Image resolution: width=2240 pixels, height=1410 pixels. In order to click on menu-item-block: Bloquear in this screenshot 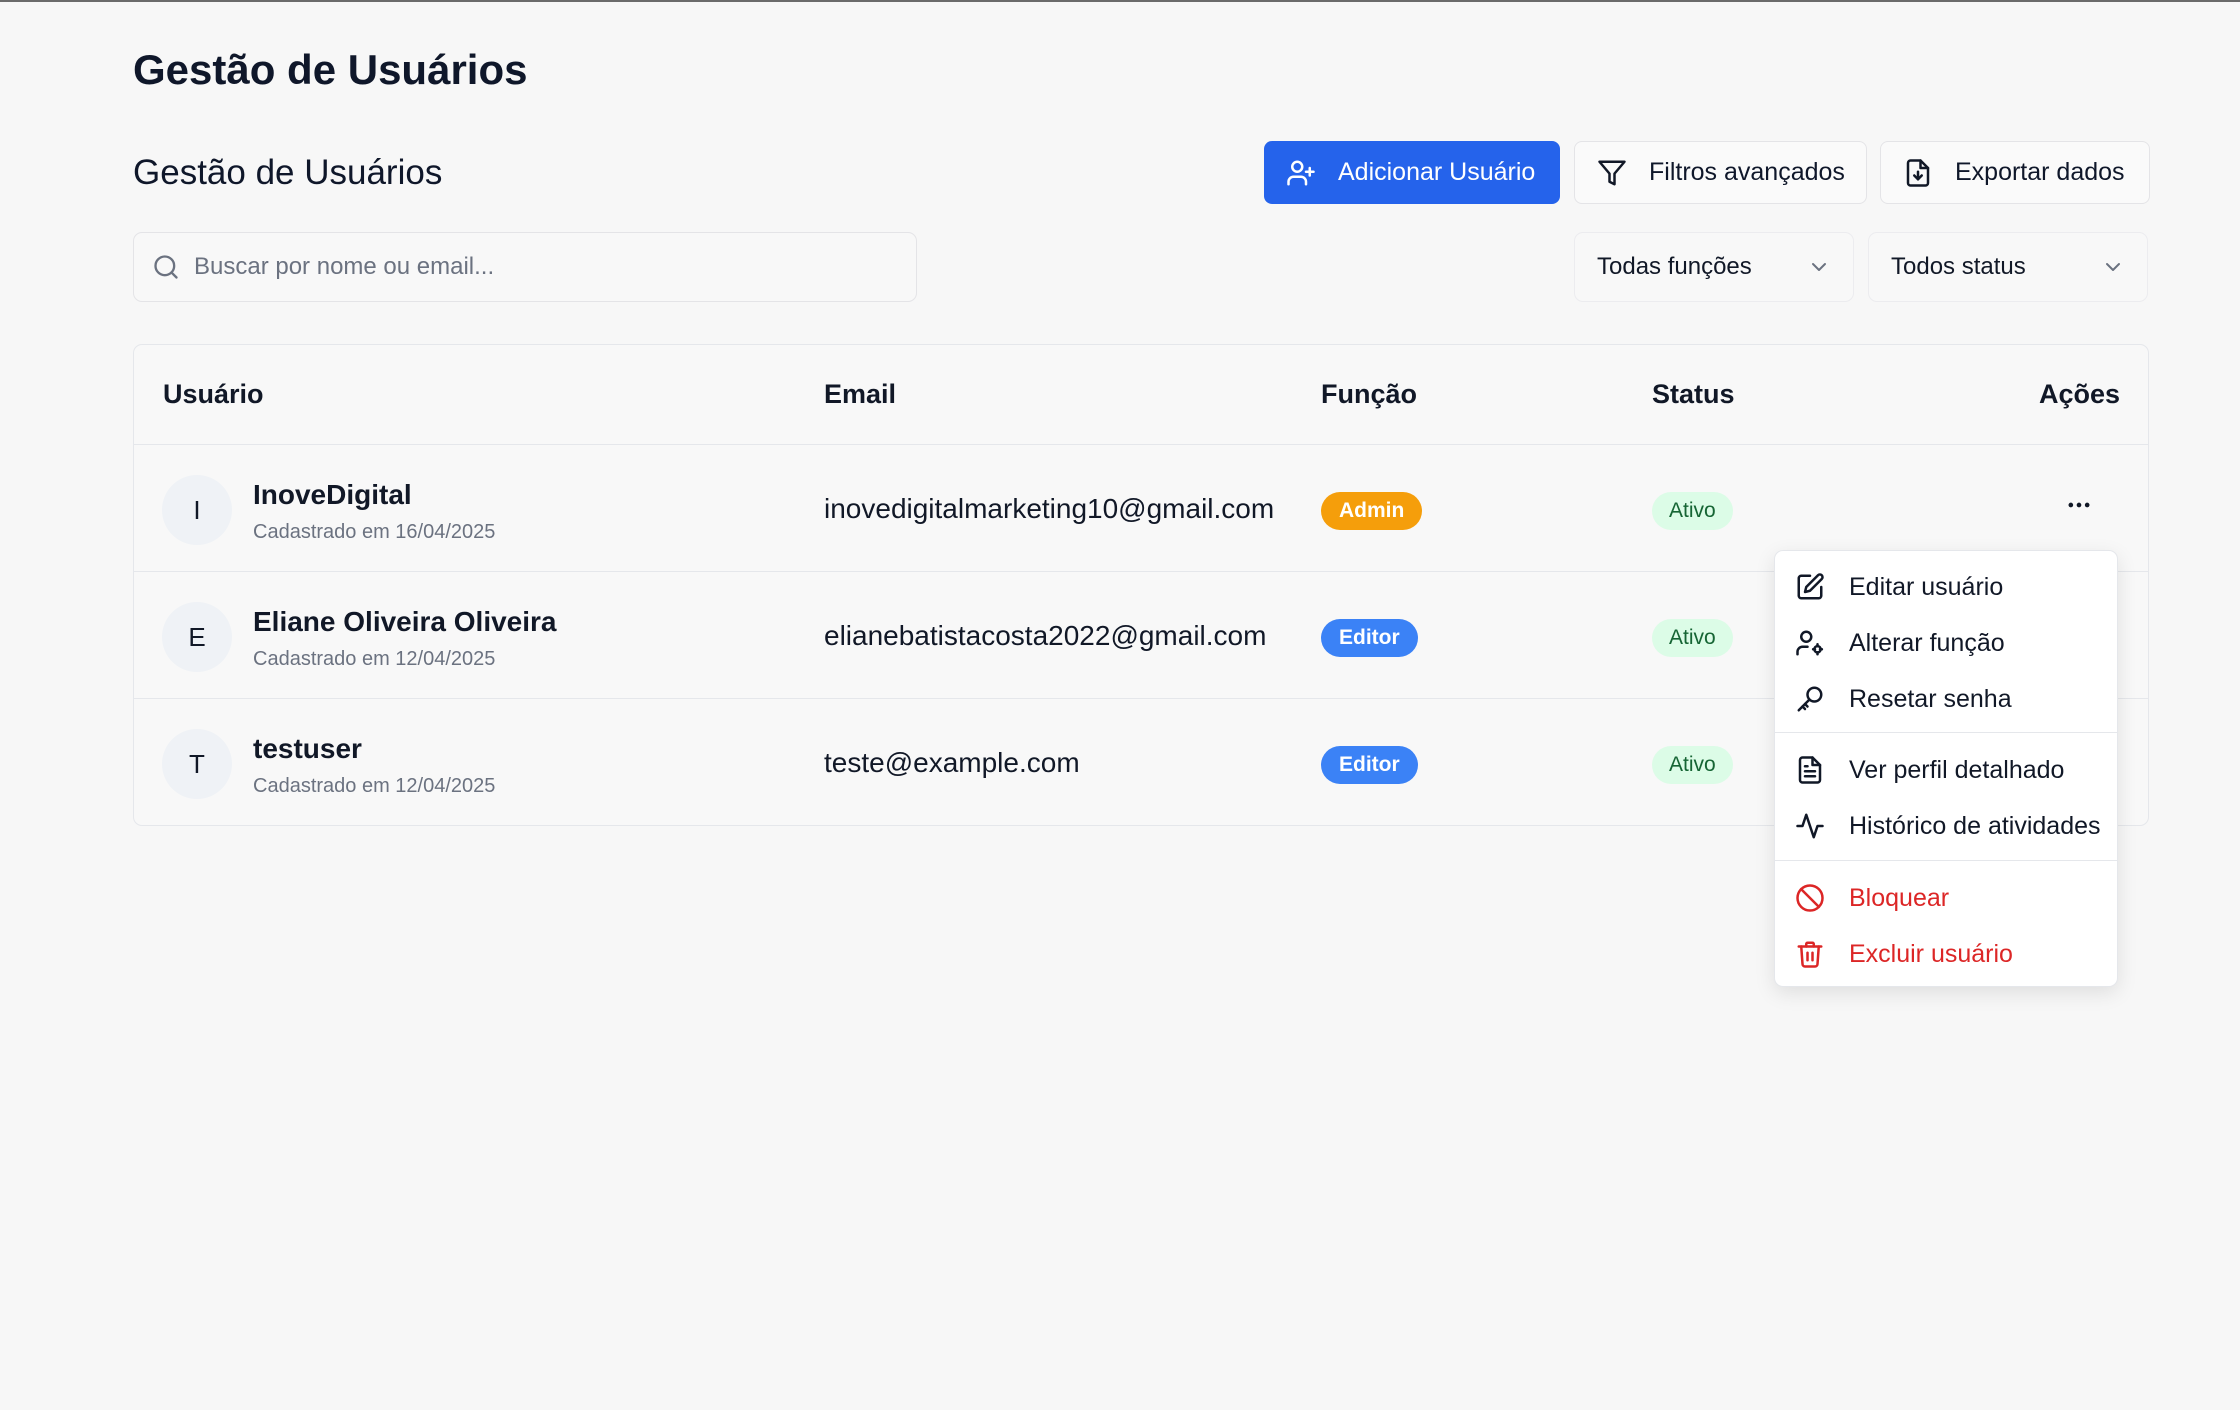, I will do `click(1946, 898)`.